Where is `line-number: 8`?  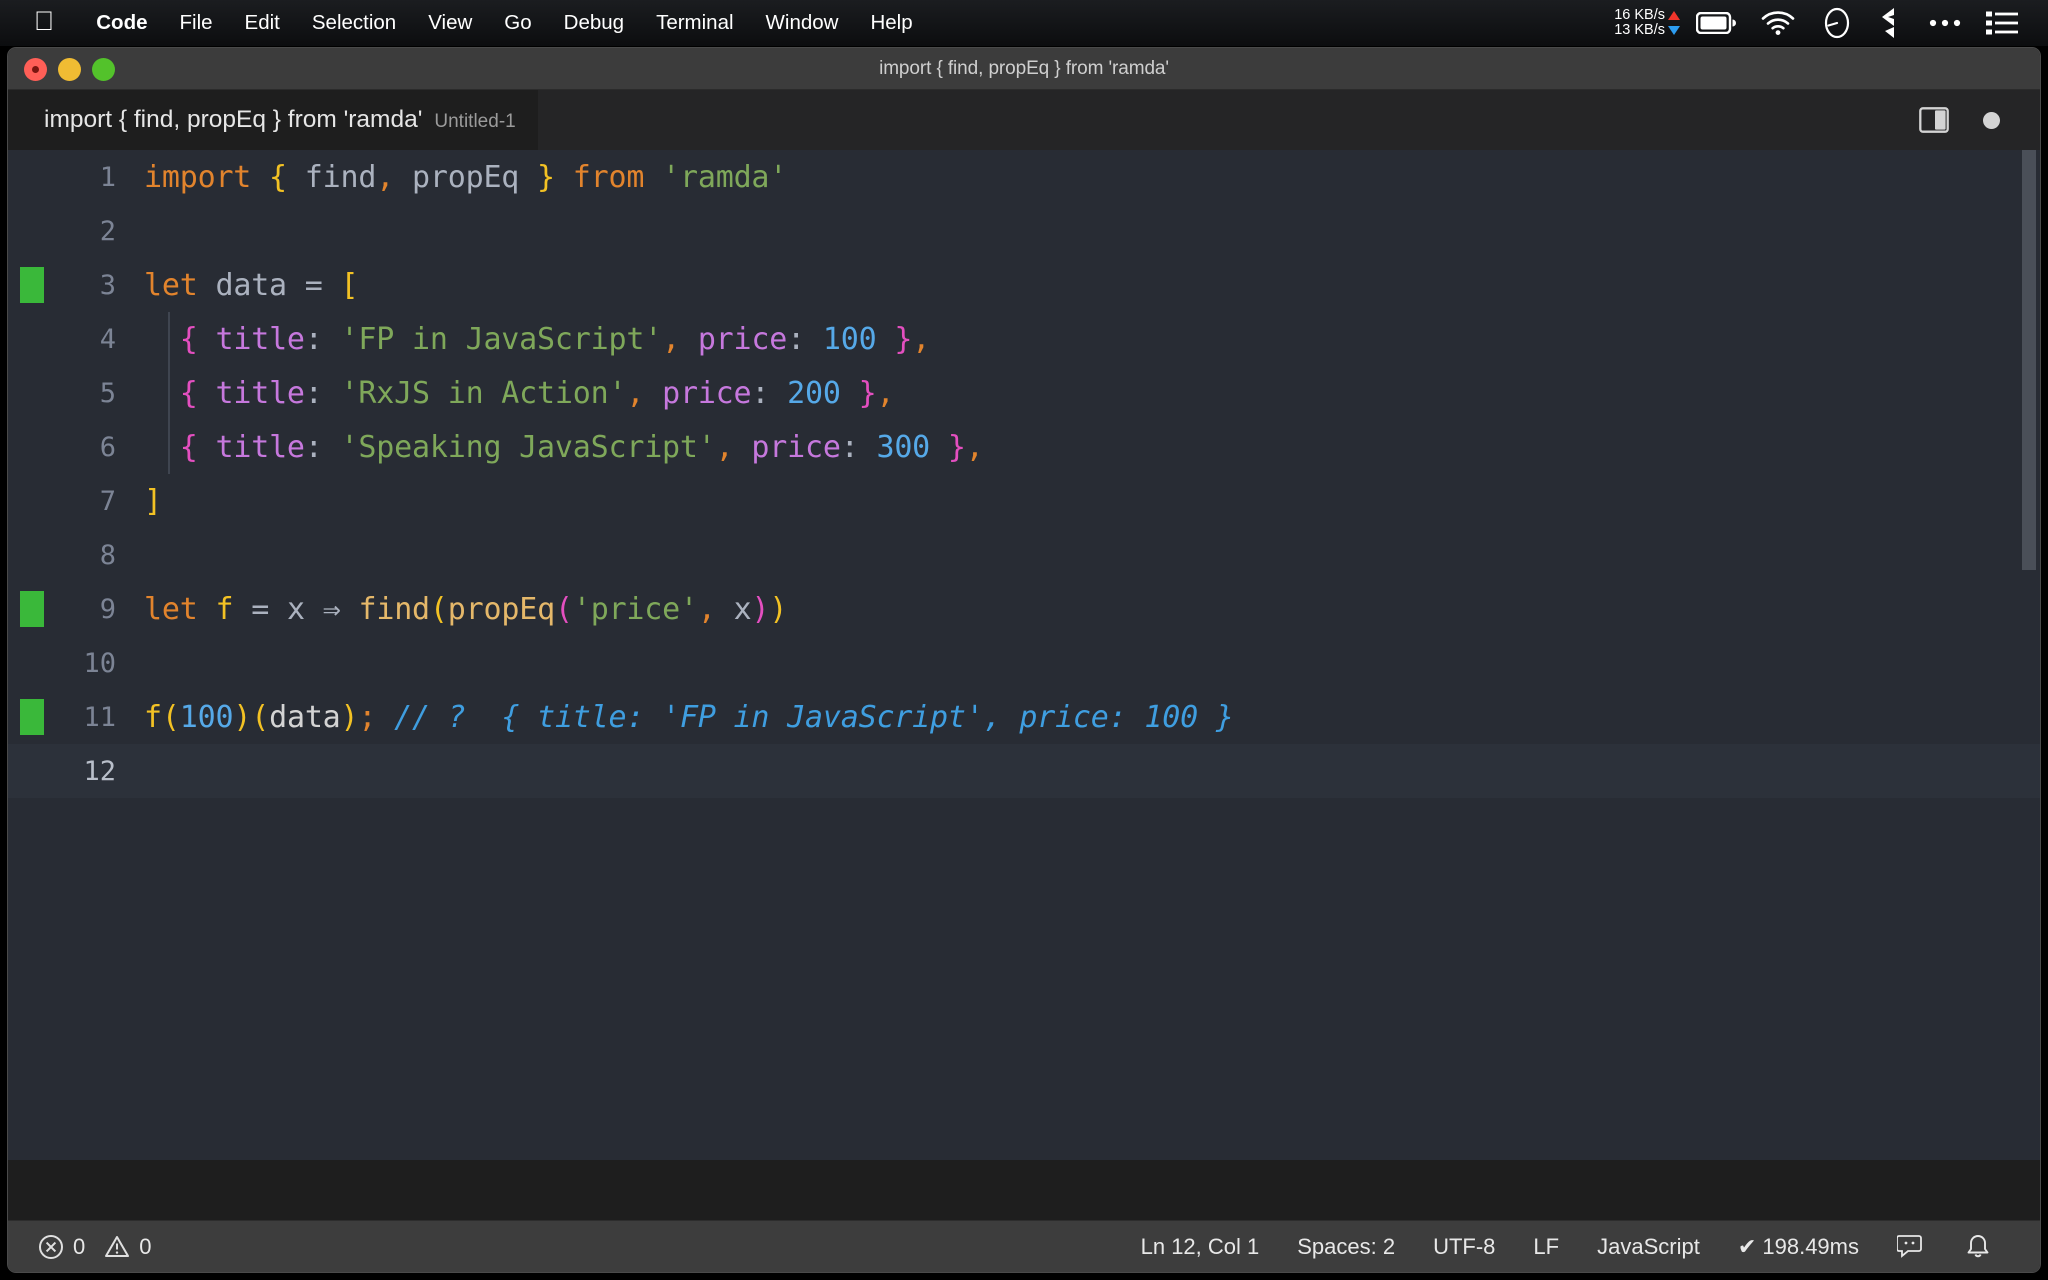
line-number: 8 is located at coordinates (107, 555).